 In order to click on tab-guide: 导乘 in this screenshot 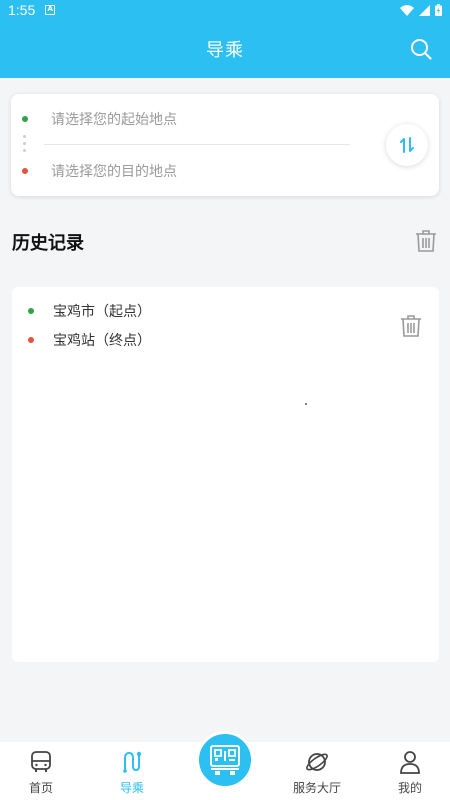, I will do `click(132, 771)`.